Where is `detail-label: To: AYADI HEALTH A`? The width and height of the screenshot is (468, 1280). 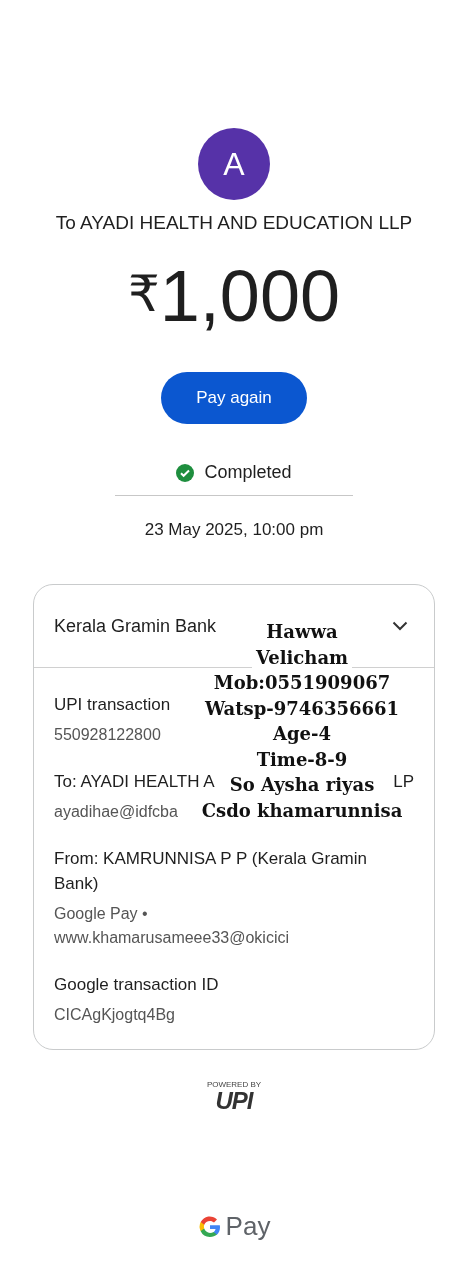 detail-label: To: AYADI HEALTH A is located at coordinates (134, 782).